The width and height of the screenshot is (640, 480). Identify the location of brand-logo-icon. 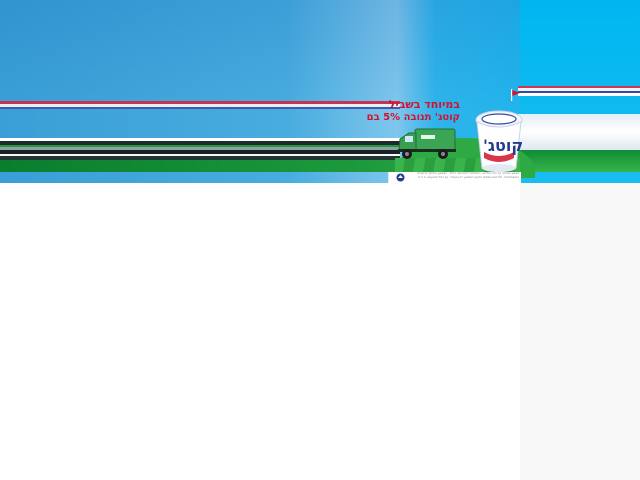
(400, 177).